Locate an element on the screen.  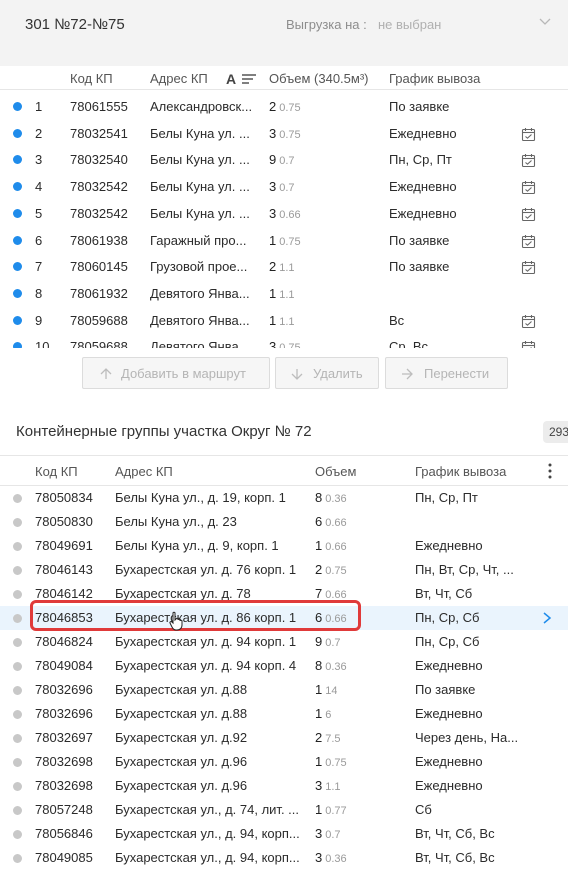
row-number: 4 is located at coordinates (39, 187).